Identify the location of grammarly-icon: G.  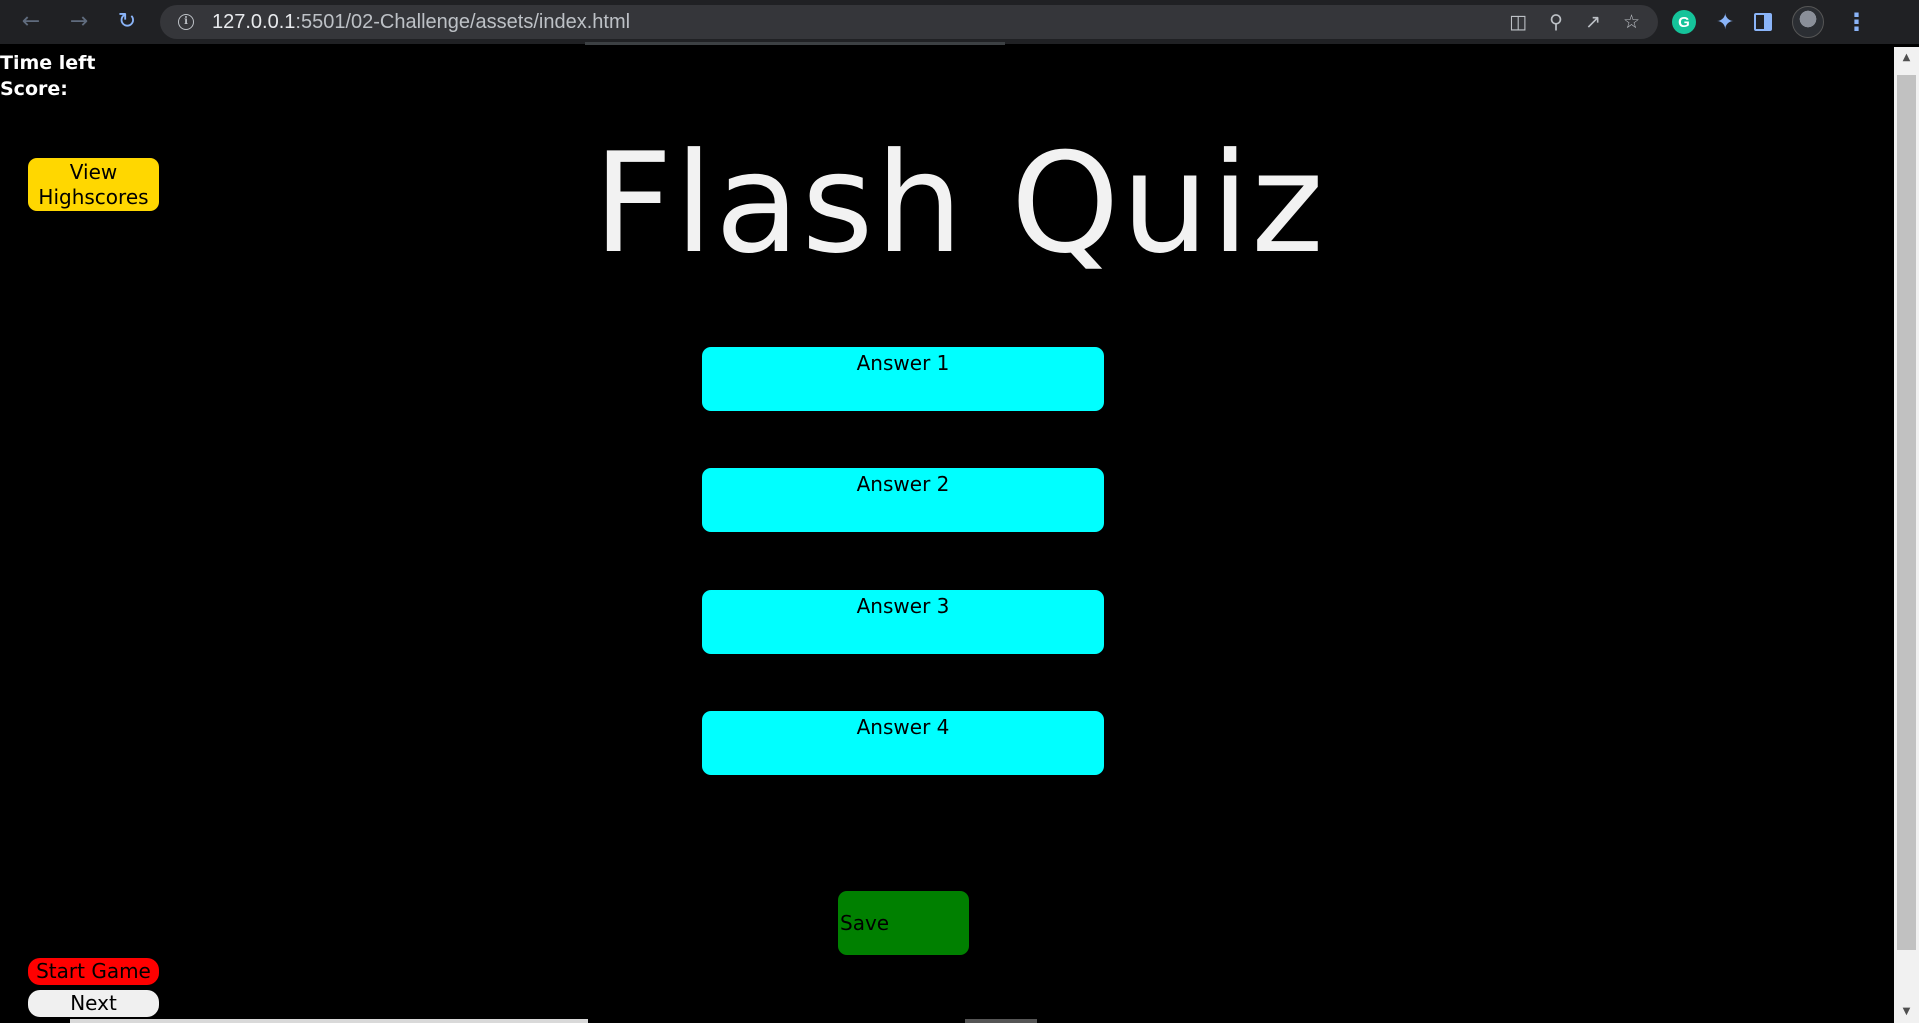
(1684, 22).